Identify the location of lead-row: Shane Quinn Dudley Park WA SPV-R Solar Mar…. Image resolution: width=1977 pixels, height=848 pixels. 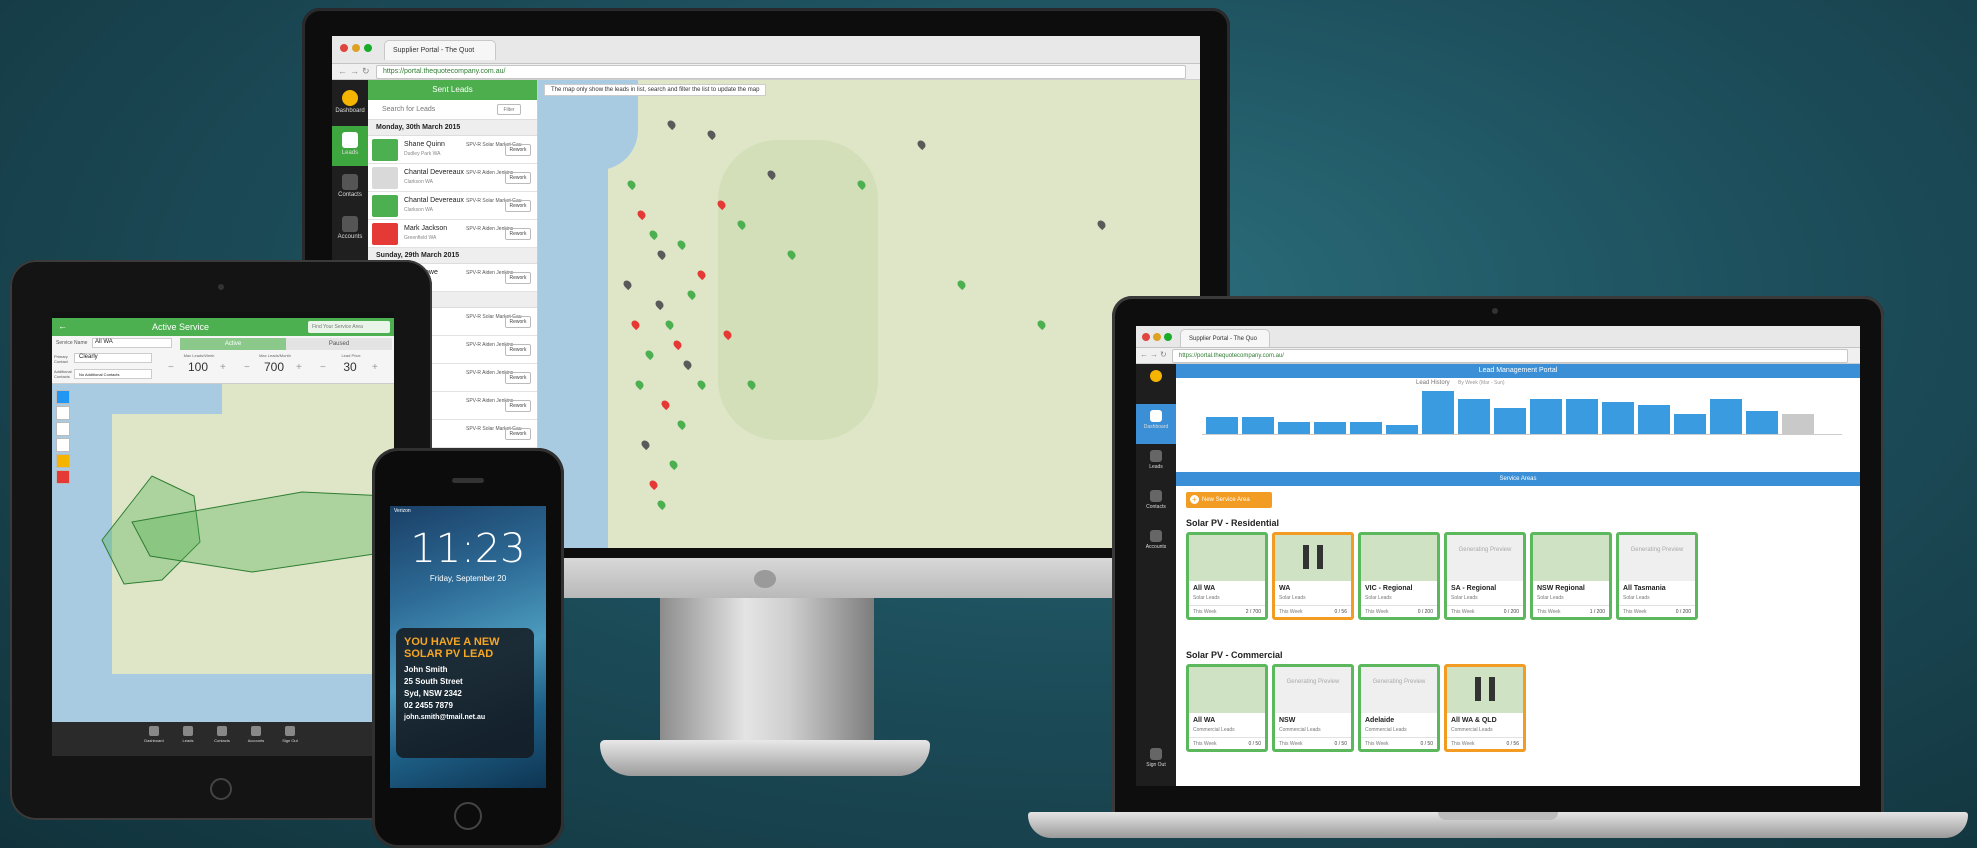
(452, 150).